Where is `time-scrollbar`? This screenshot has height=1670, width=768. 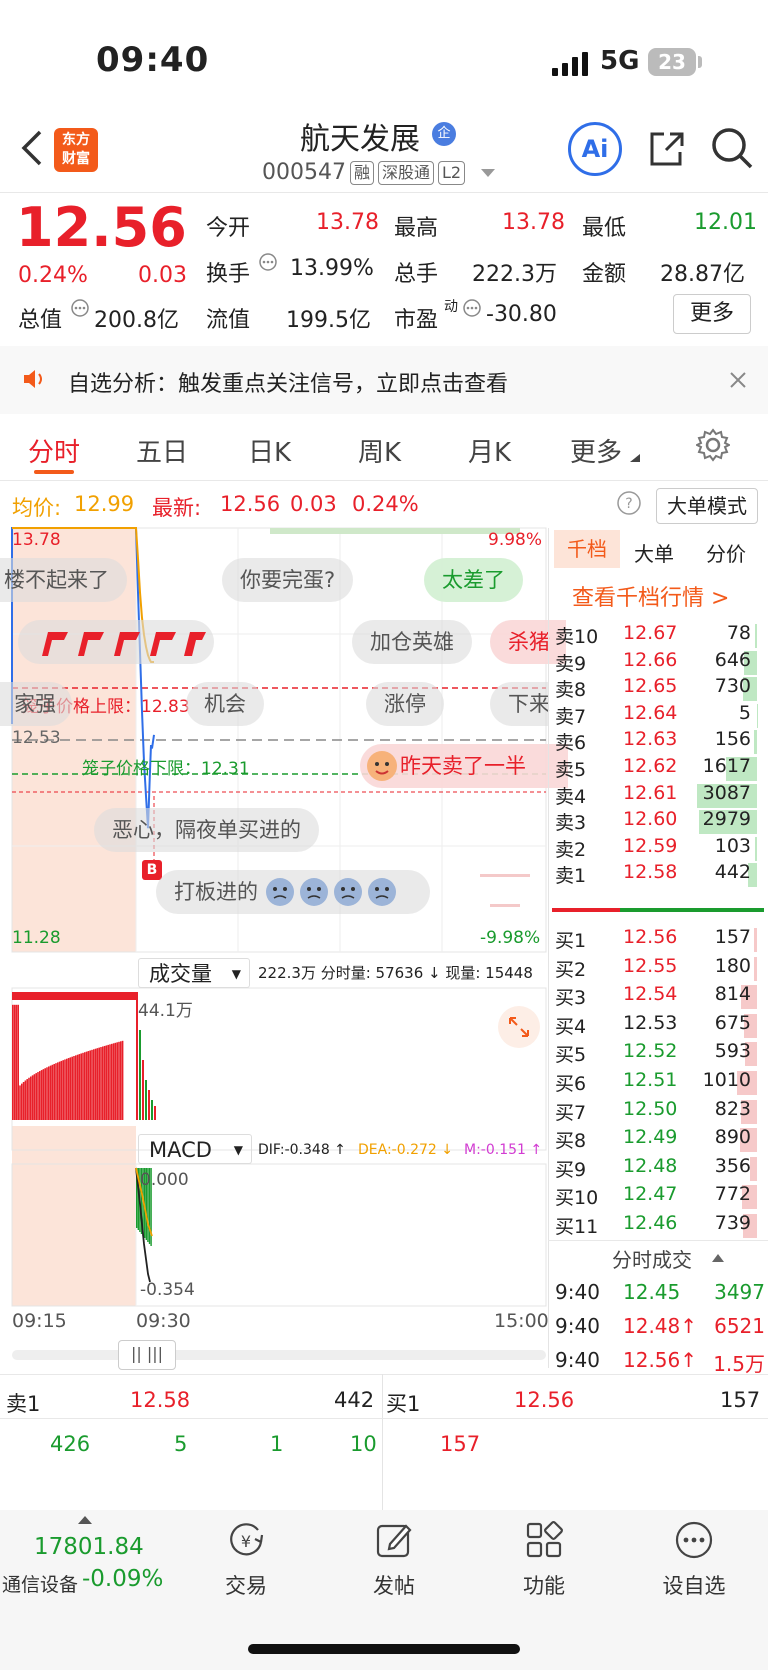
time-scrollbar is located at coordinates (279, 1355).